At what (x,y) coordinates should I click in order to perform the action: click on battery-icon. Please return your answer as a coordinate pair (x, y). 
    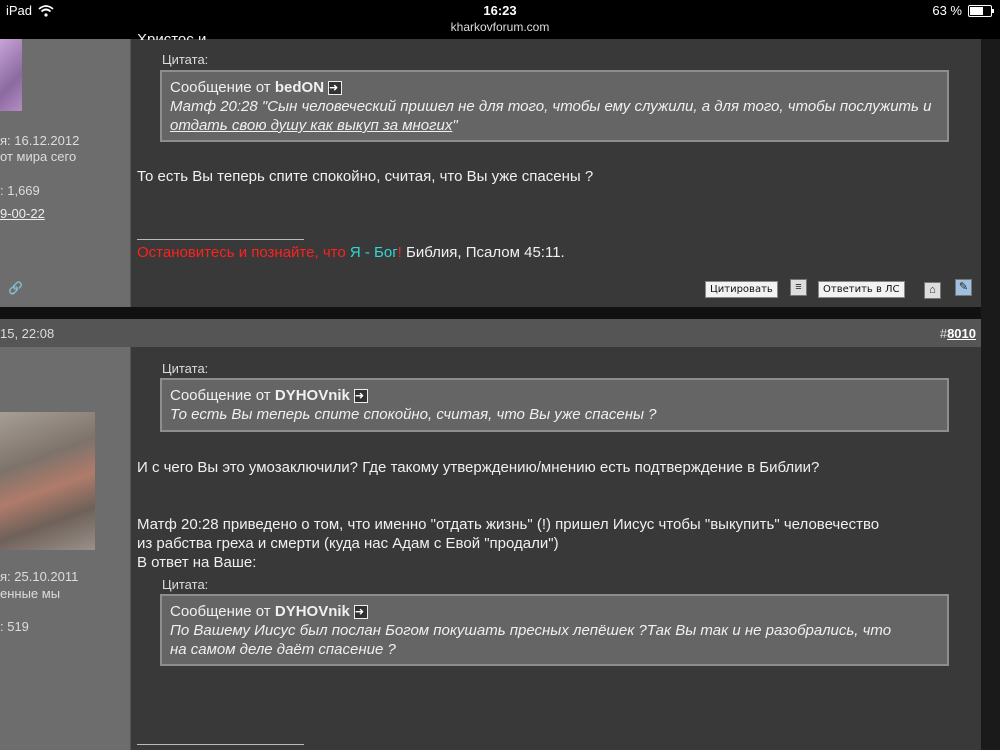
    Looking at the image, I should click on (981, 10).